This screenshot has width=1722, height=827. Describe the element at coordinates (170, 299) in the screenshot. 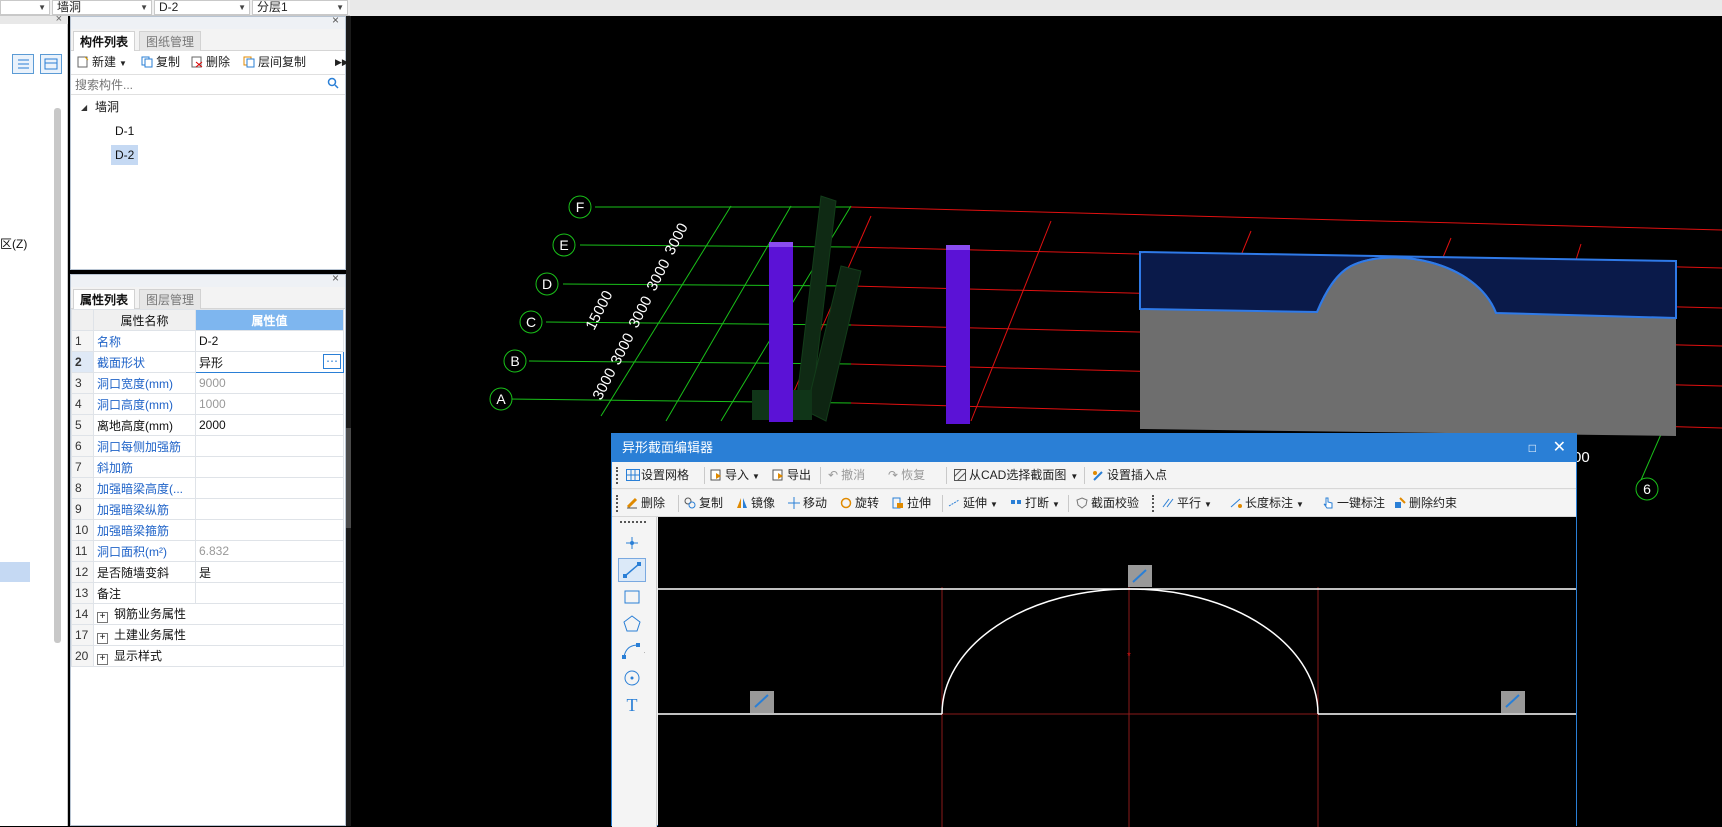

I see `tab-layer-management: 图层管理` at that location.